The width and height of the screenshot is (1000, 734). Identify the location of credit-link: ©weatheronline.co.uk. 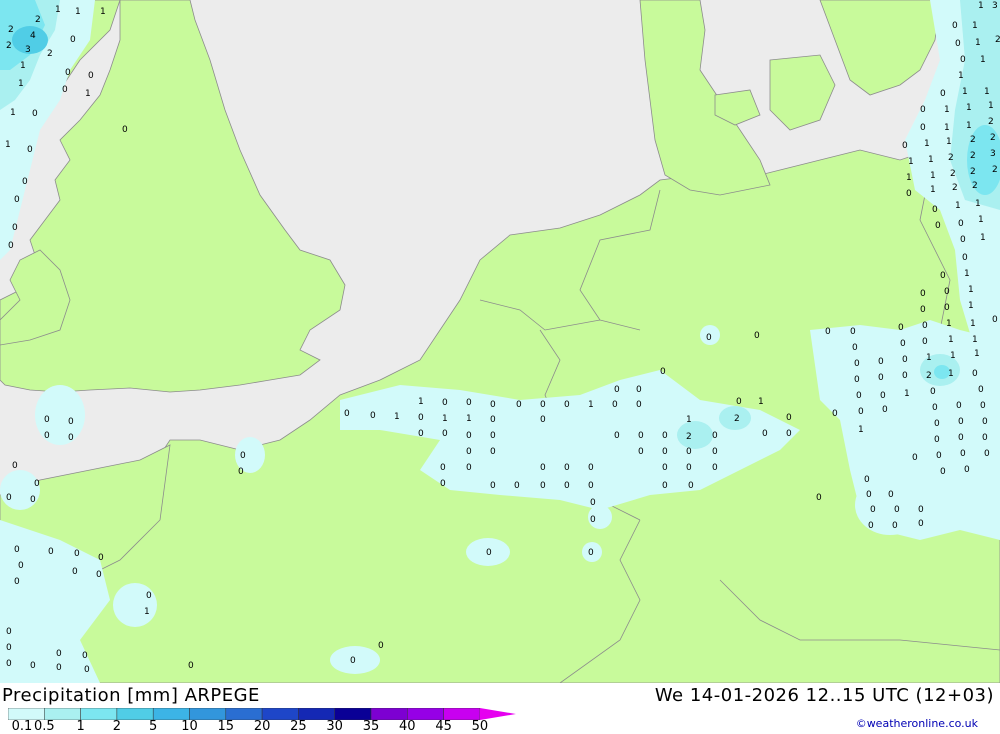
(917, 723).